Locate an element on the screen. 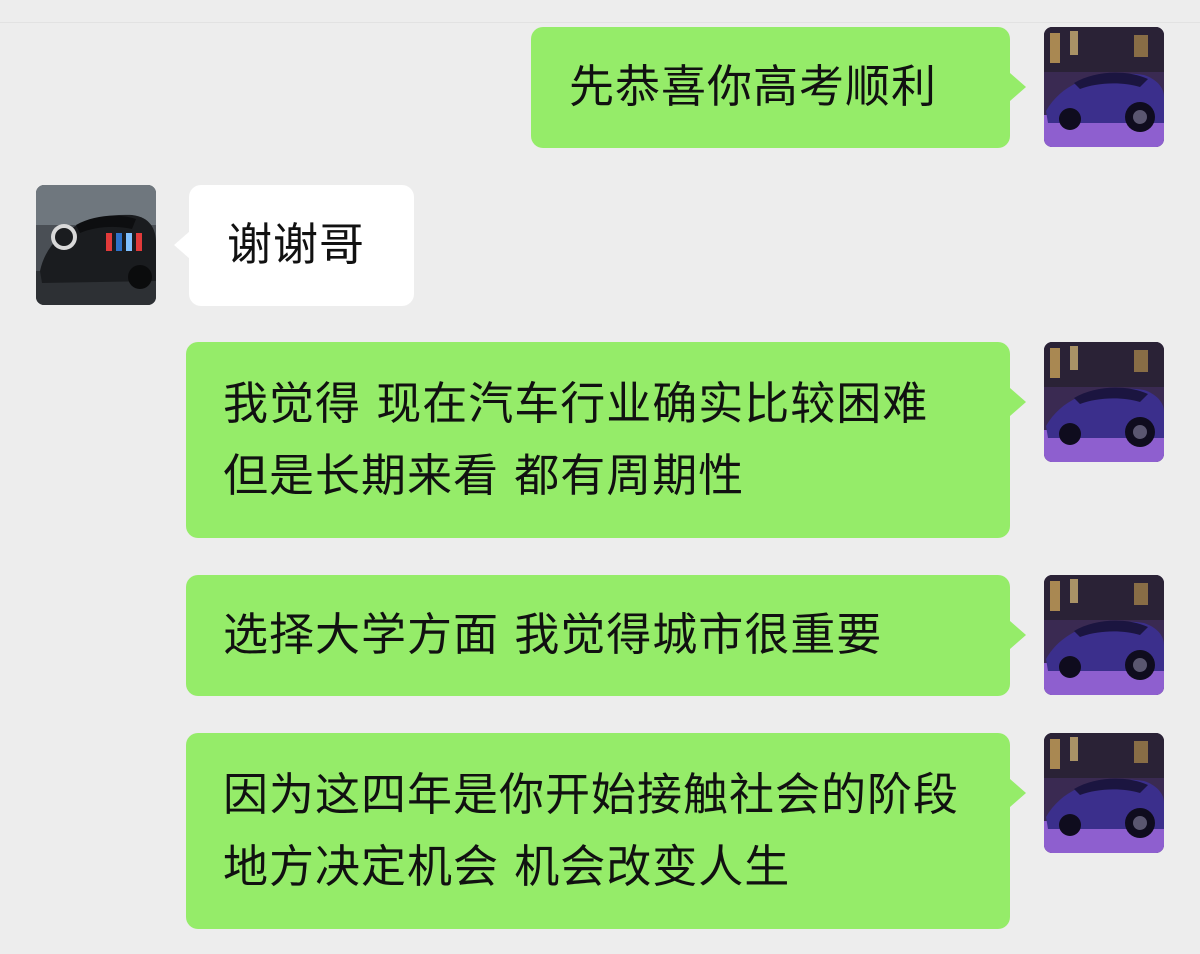 The height and width of the screenshot is (954, 1200). message-bubble: 因为这四年是你开始接触社会的阶段 地方决定机会 机会改变人生 is located at coordinates (598, 831).